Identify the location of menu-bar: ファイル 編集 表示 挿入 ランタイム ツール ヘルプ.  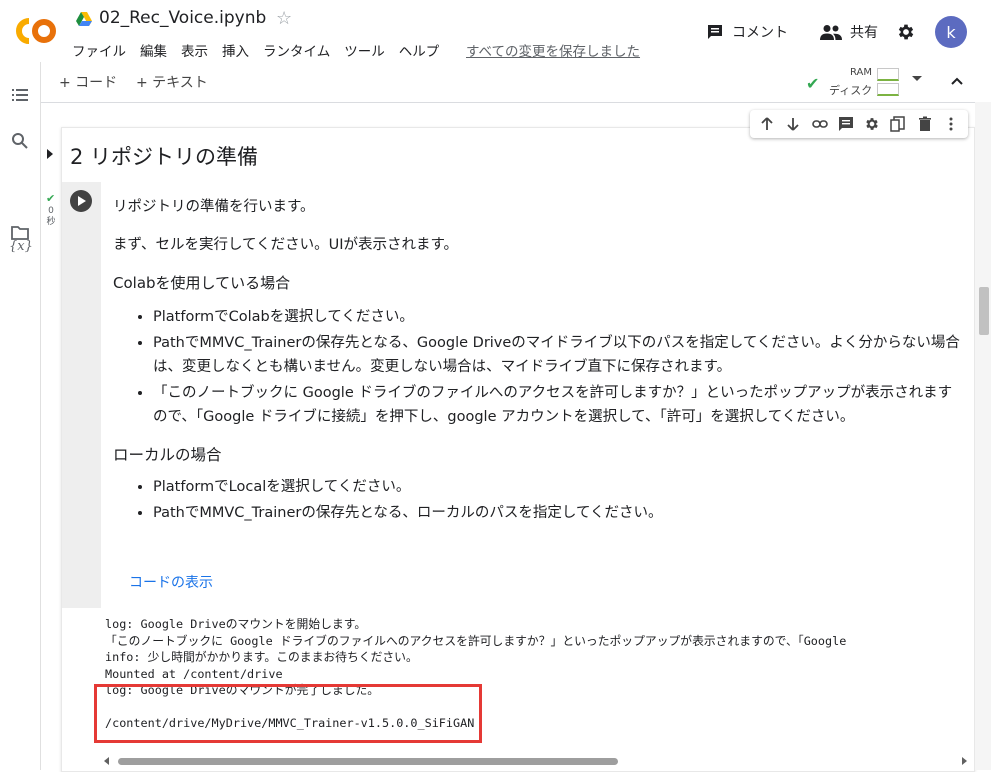
(262, 50).